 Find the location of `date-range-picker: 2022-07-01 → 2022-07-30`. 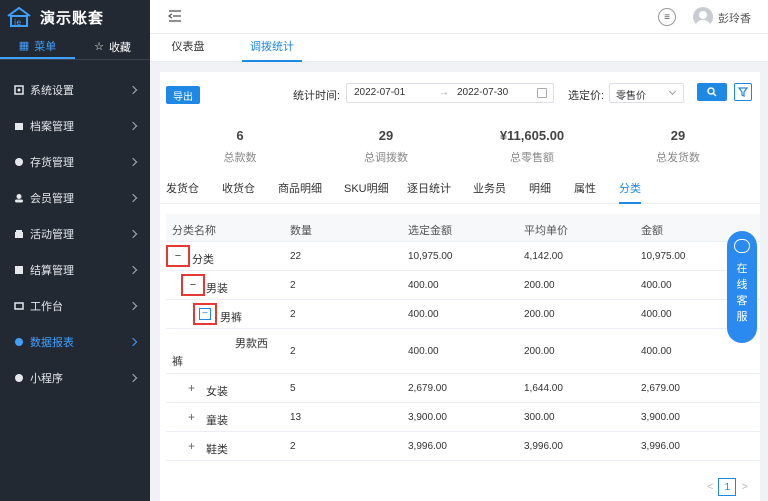

date-range-picker: 2022-07-01 → 2022-07-30 is located at coordinates (450, 93).